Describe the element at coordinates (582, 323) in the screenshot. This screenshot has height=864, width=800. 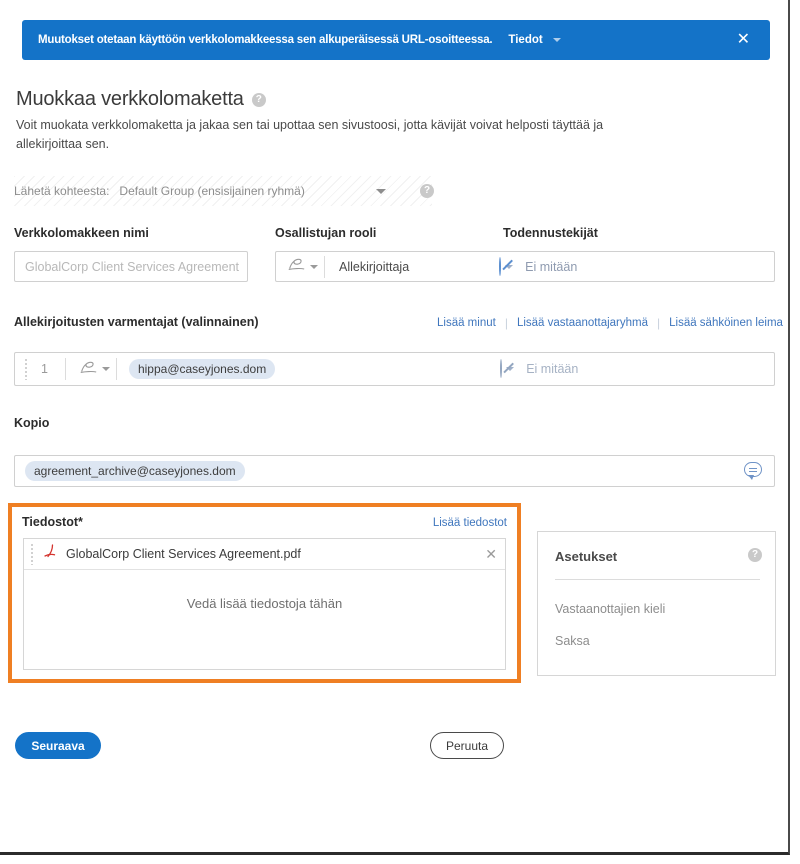
I see `add-recipient-group-link: Lisää vastaanottajaryhmä` at that location.